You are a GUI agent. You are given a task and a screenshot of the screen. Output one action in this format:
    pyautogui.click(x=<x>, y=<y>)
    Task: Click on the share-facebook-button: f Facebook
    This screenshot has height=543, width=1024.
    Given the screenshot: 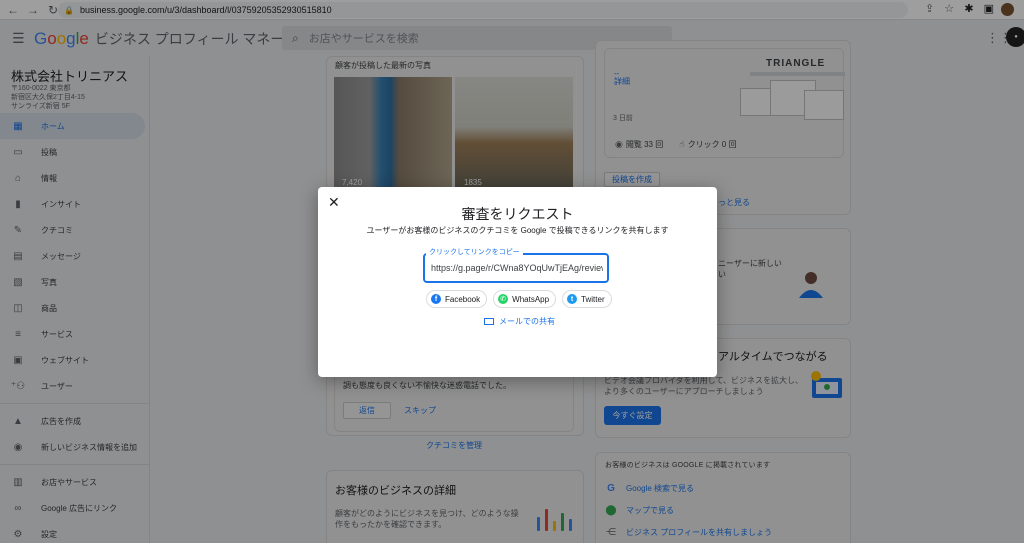 What is the action you would take?
    pyautogui.click(x=457, y=299)
    